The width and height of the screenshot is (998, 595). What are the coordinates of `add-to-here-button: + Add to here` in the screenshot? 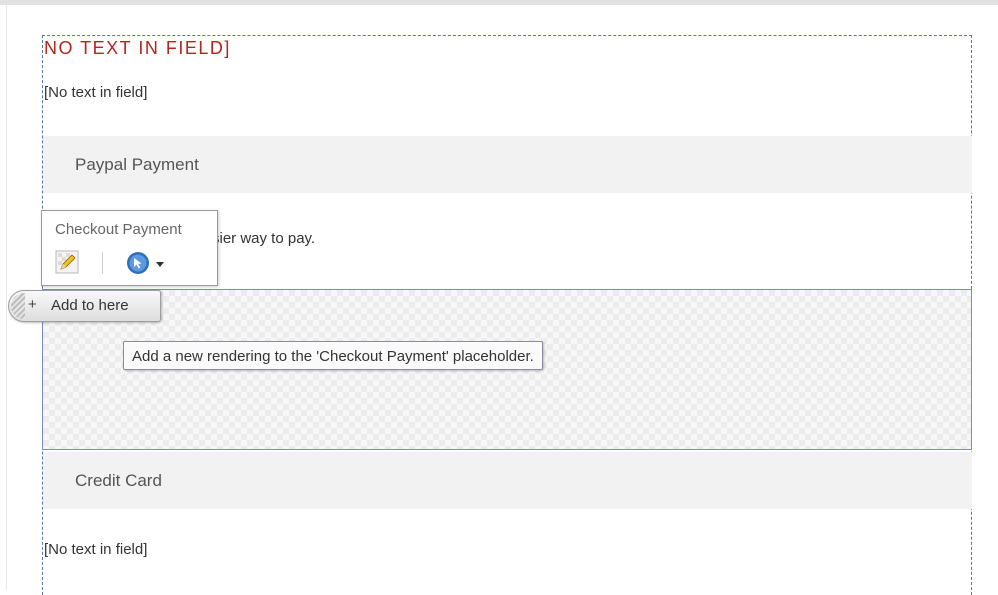 It's located at (84, 306).